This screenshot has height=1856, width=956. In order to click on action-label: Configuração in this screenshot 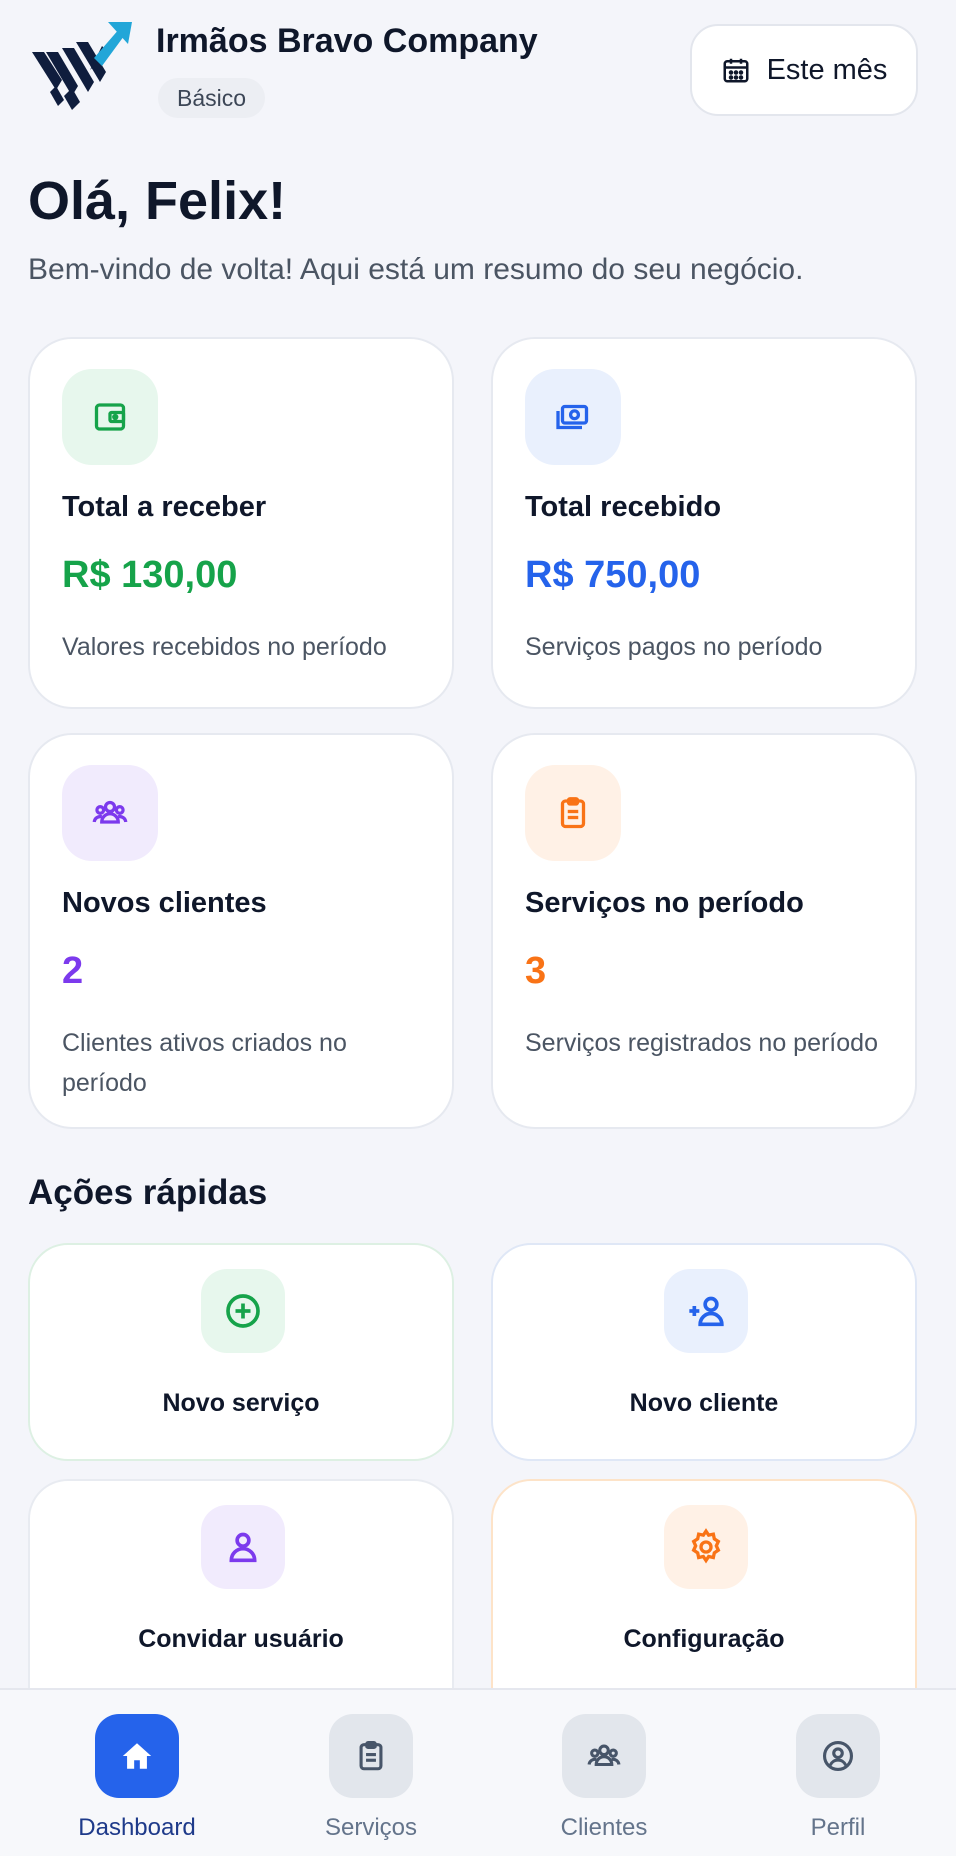, I will do `click(704, 1639)`.